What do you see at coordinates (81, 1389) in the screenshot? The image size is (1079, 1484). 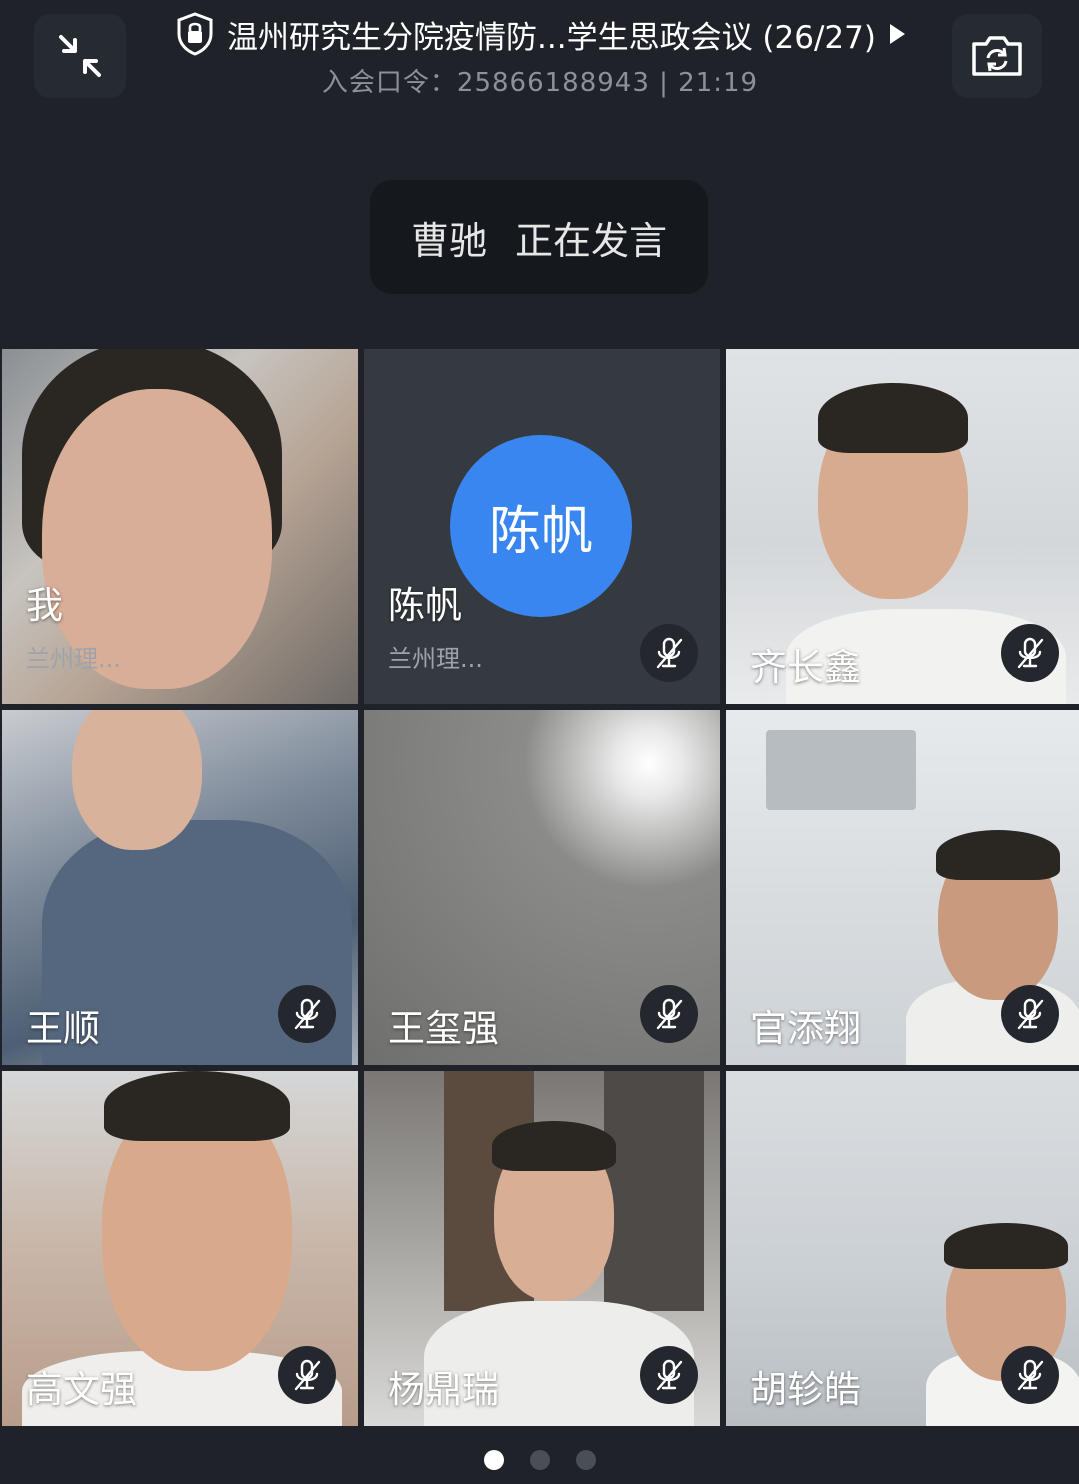 I see `participant-name: 高文强` at bounding box center [81, 1389].